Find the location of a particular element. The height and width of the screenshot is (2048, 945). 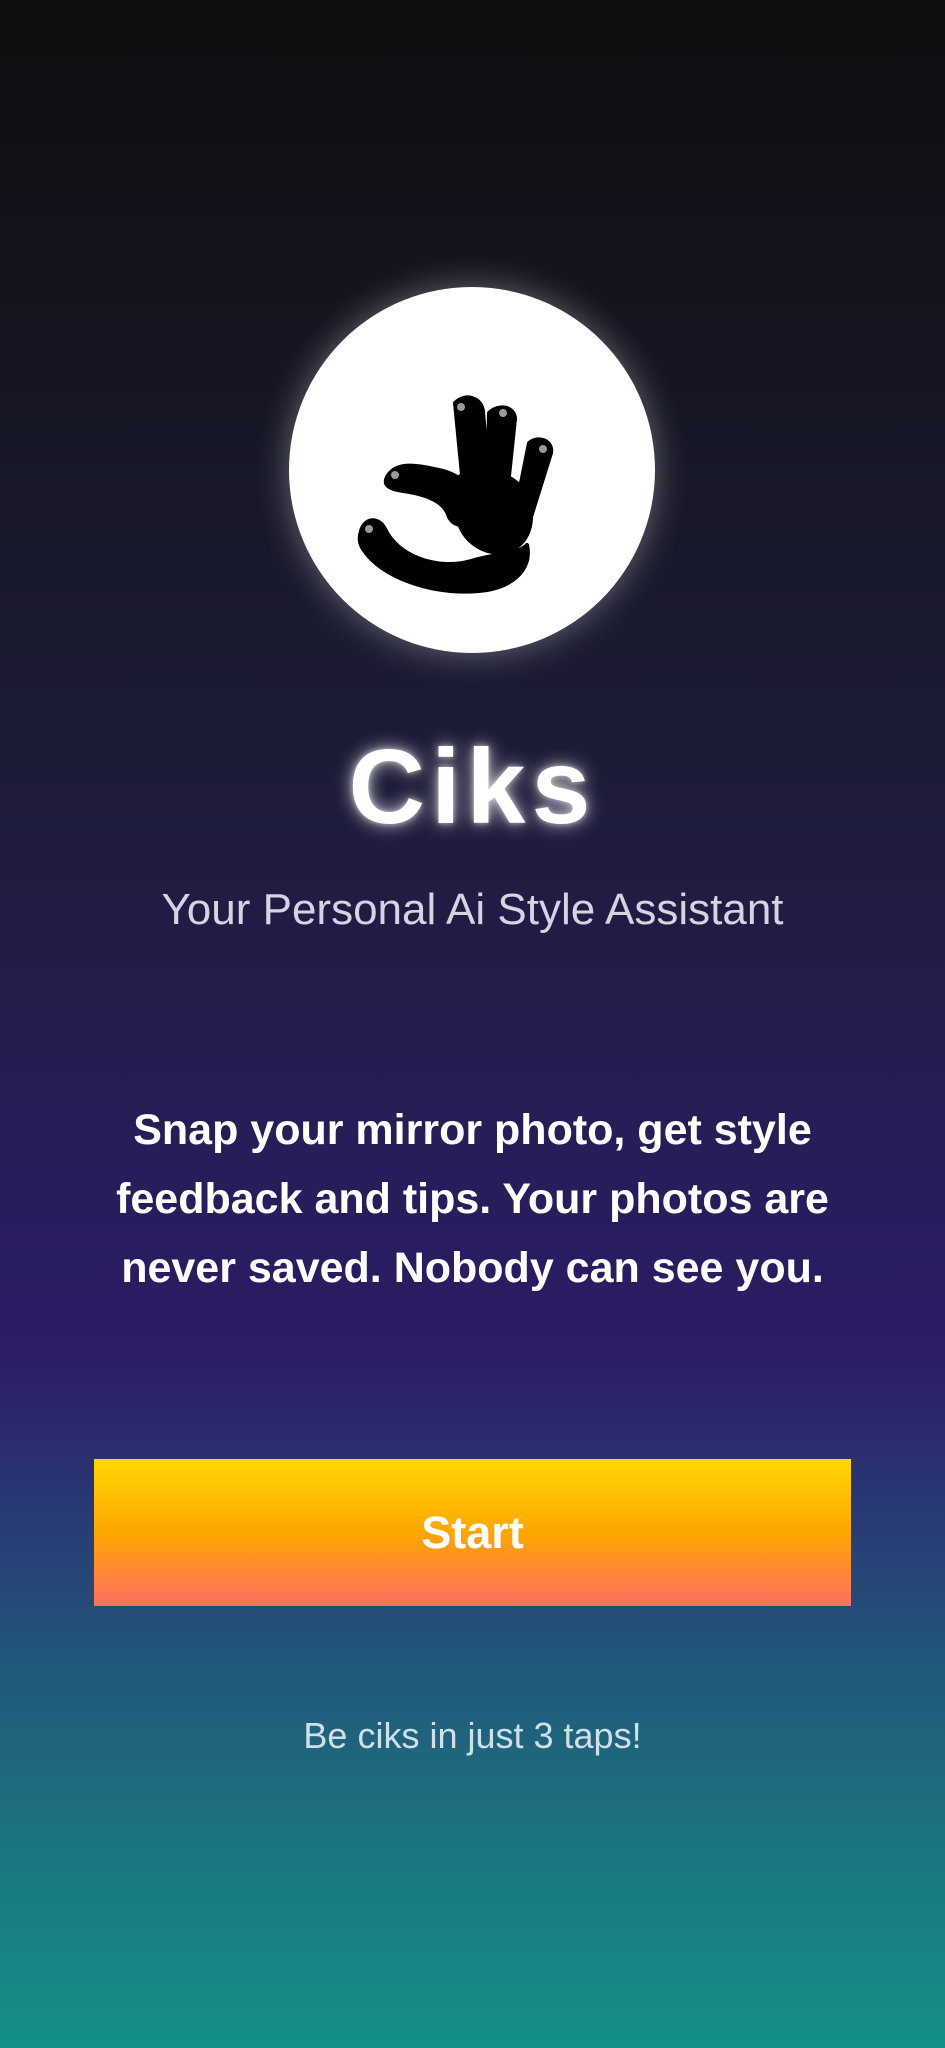

ok-hand-icon is located at coordinates (455, 494).